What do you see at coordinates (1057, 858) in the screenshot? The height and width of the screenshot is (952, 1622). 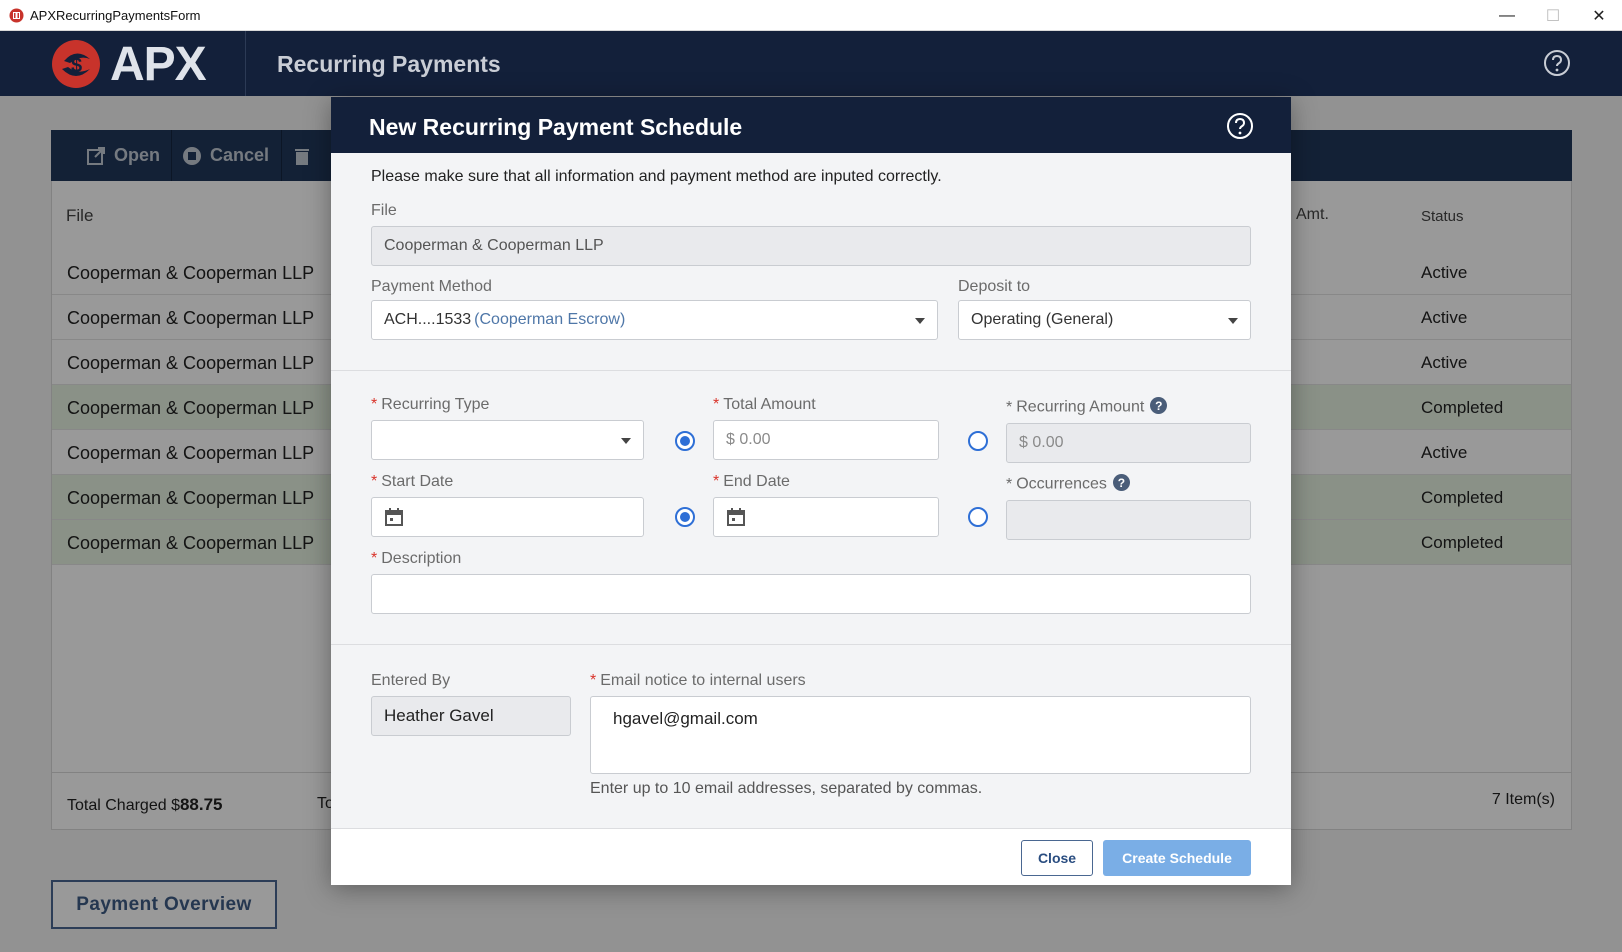 I see `close-button: Close` at bounding box center [1057, 858].